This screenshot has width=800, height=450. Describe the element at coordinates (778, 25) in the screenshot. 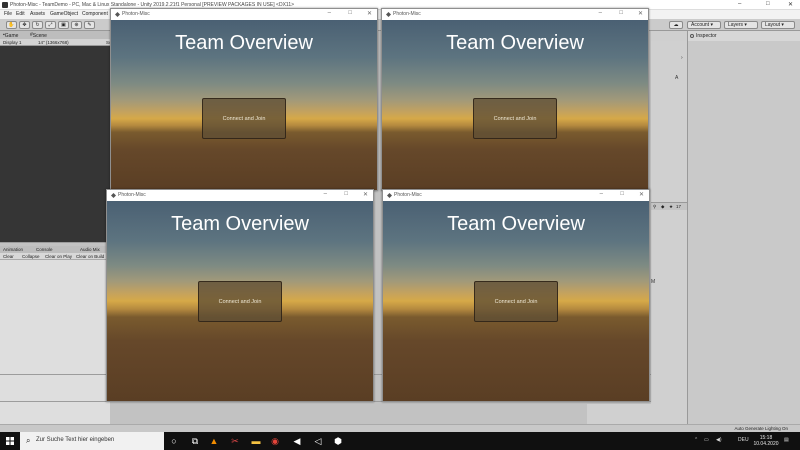

I see `layout-dropdown: Layout ▾` at that location.